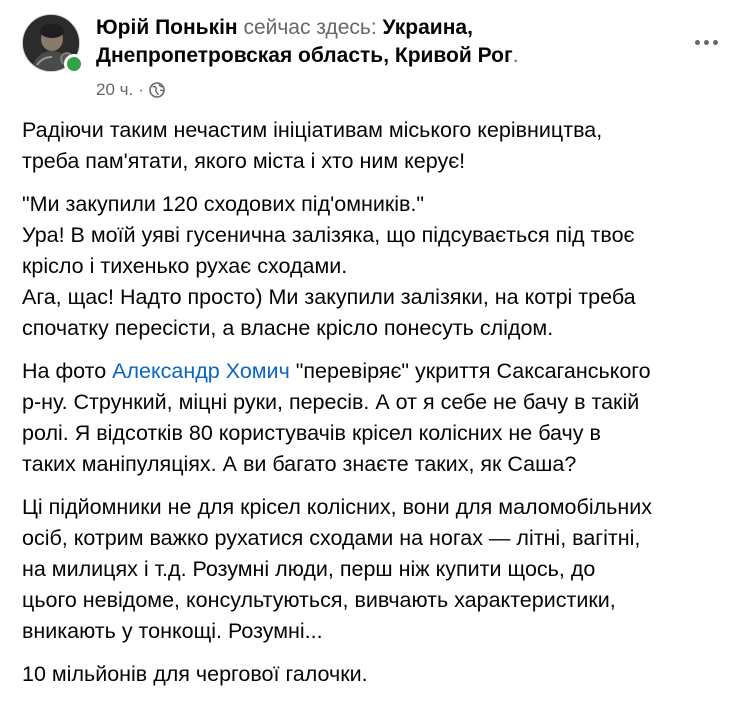 The image size is (742, 704). I want to click on location-suffix: ., so click(515, 55).